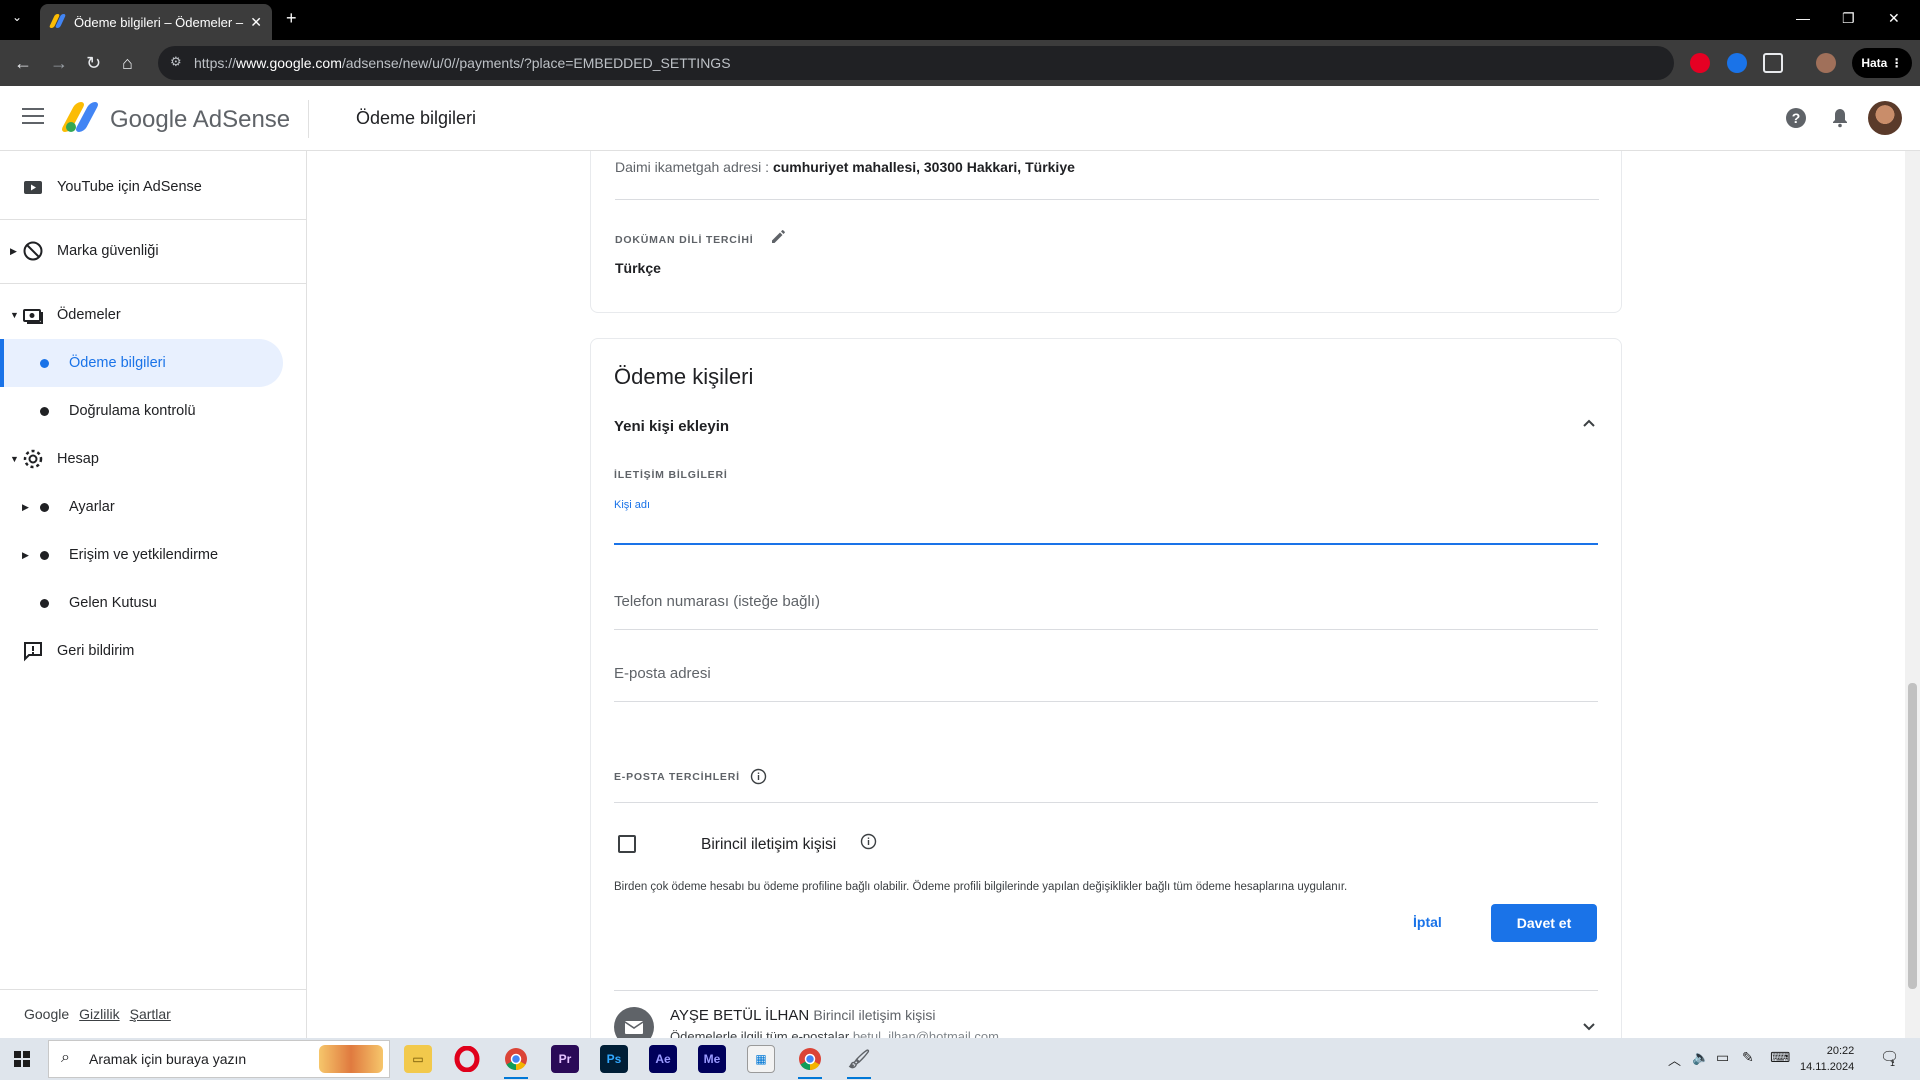  What do you see at coordinates (1674, 1059) in the screenshot?
I see `tray-chevron-icon: ︿` at bounding box center [1674, 1059].